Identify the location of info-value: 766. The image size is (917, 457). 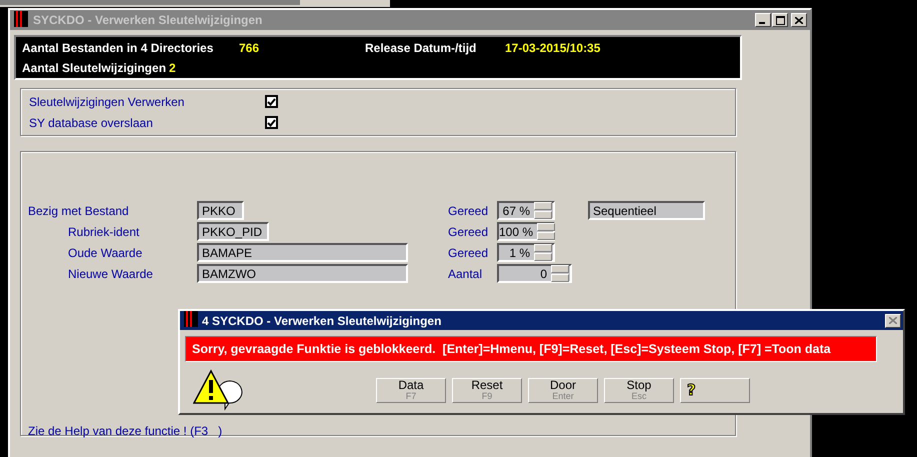
(249, 48).